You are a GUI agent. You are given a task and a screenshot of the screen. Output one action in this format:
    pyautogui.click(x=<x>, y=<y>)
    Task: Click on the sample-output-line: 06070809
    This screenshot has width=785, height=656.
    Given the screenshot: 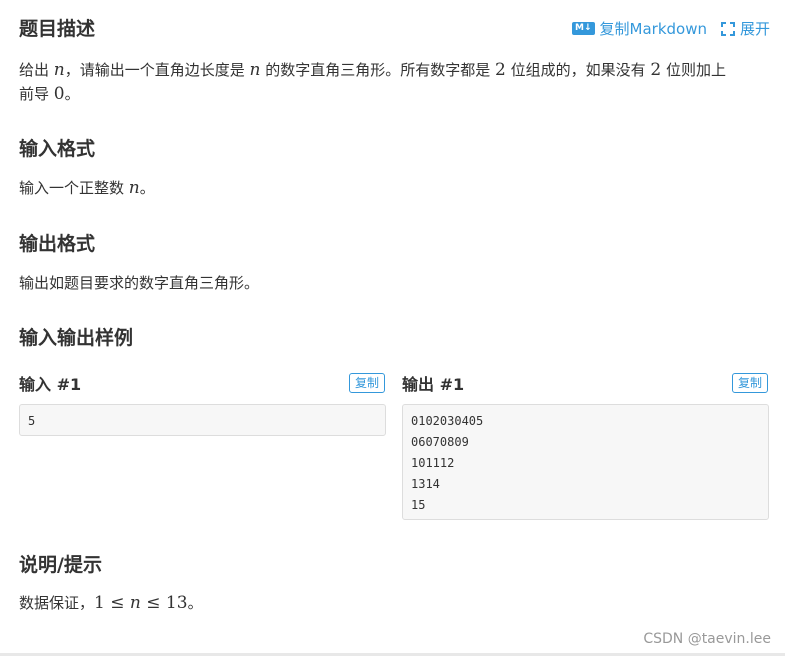 What is the action you would take?
    pyautogui.click(x=440, y=442)
    